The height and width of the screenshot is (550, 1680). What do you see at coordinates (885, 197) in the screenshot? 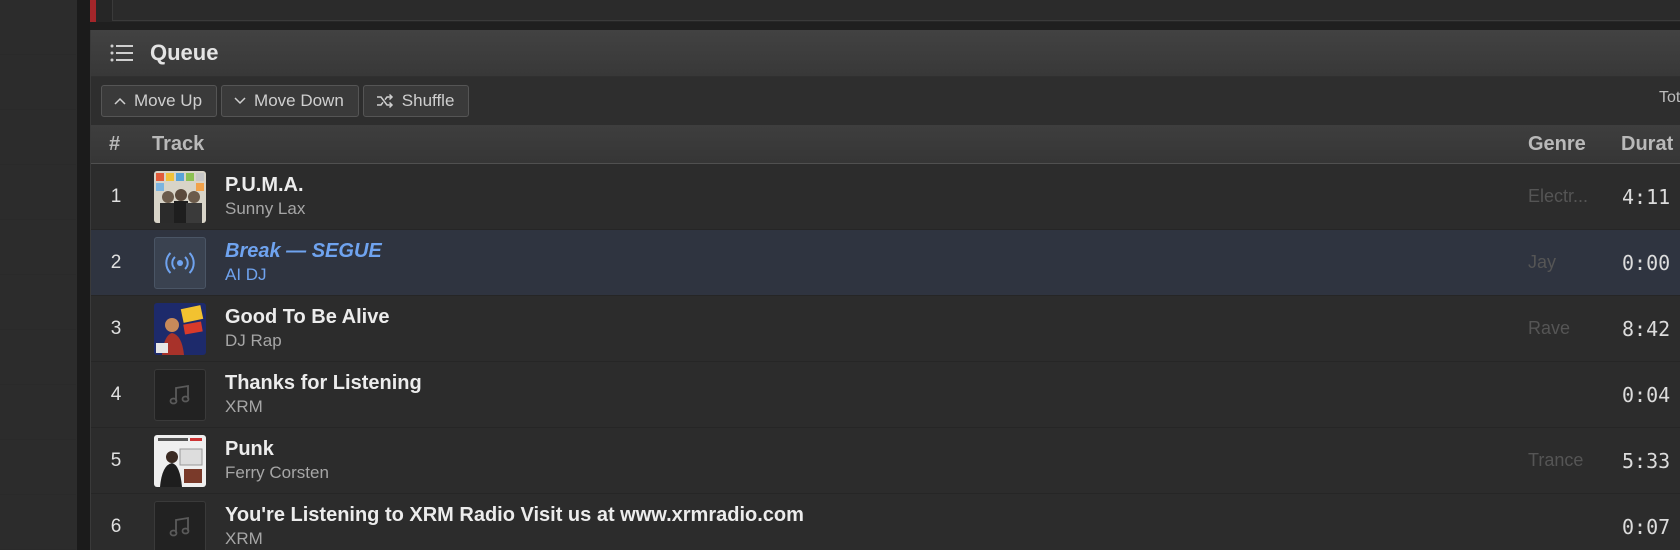
I see `table-row: 1 P.U.M.A. Sunny Lax Electr... 4:11` at bounding box center [885, 197].